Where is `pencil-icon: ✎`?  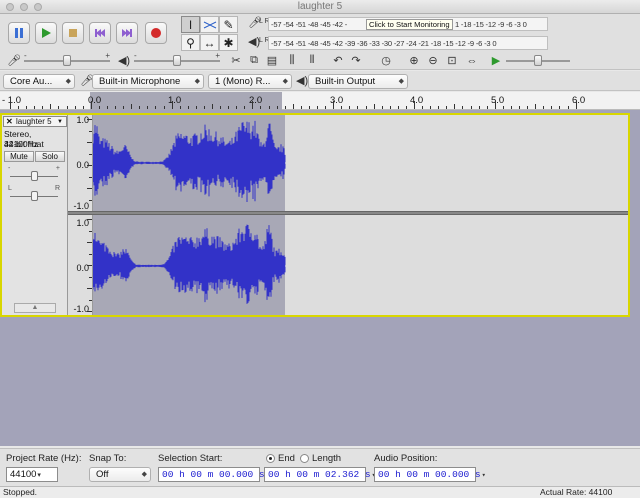
pencil-icon: ✎ is located at coordinates (228, 24).